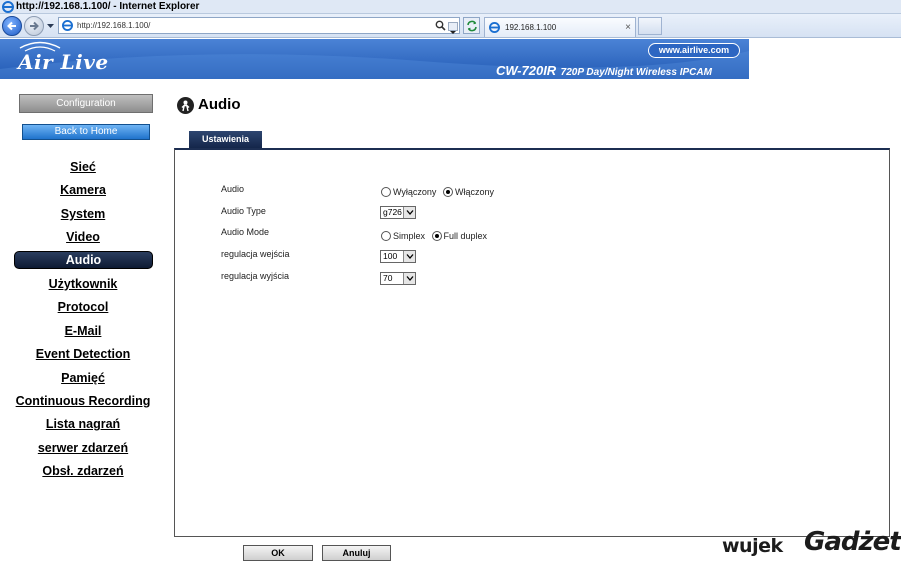 This screenshot has height=566, width=901. I want to click on tab-page-icon, so click(494, 27).